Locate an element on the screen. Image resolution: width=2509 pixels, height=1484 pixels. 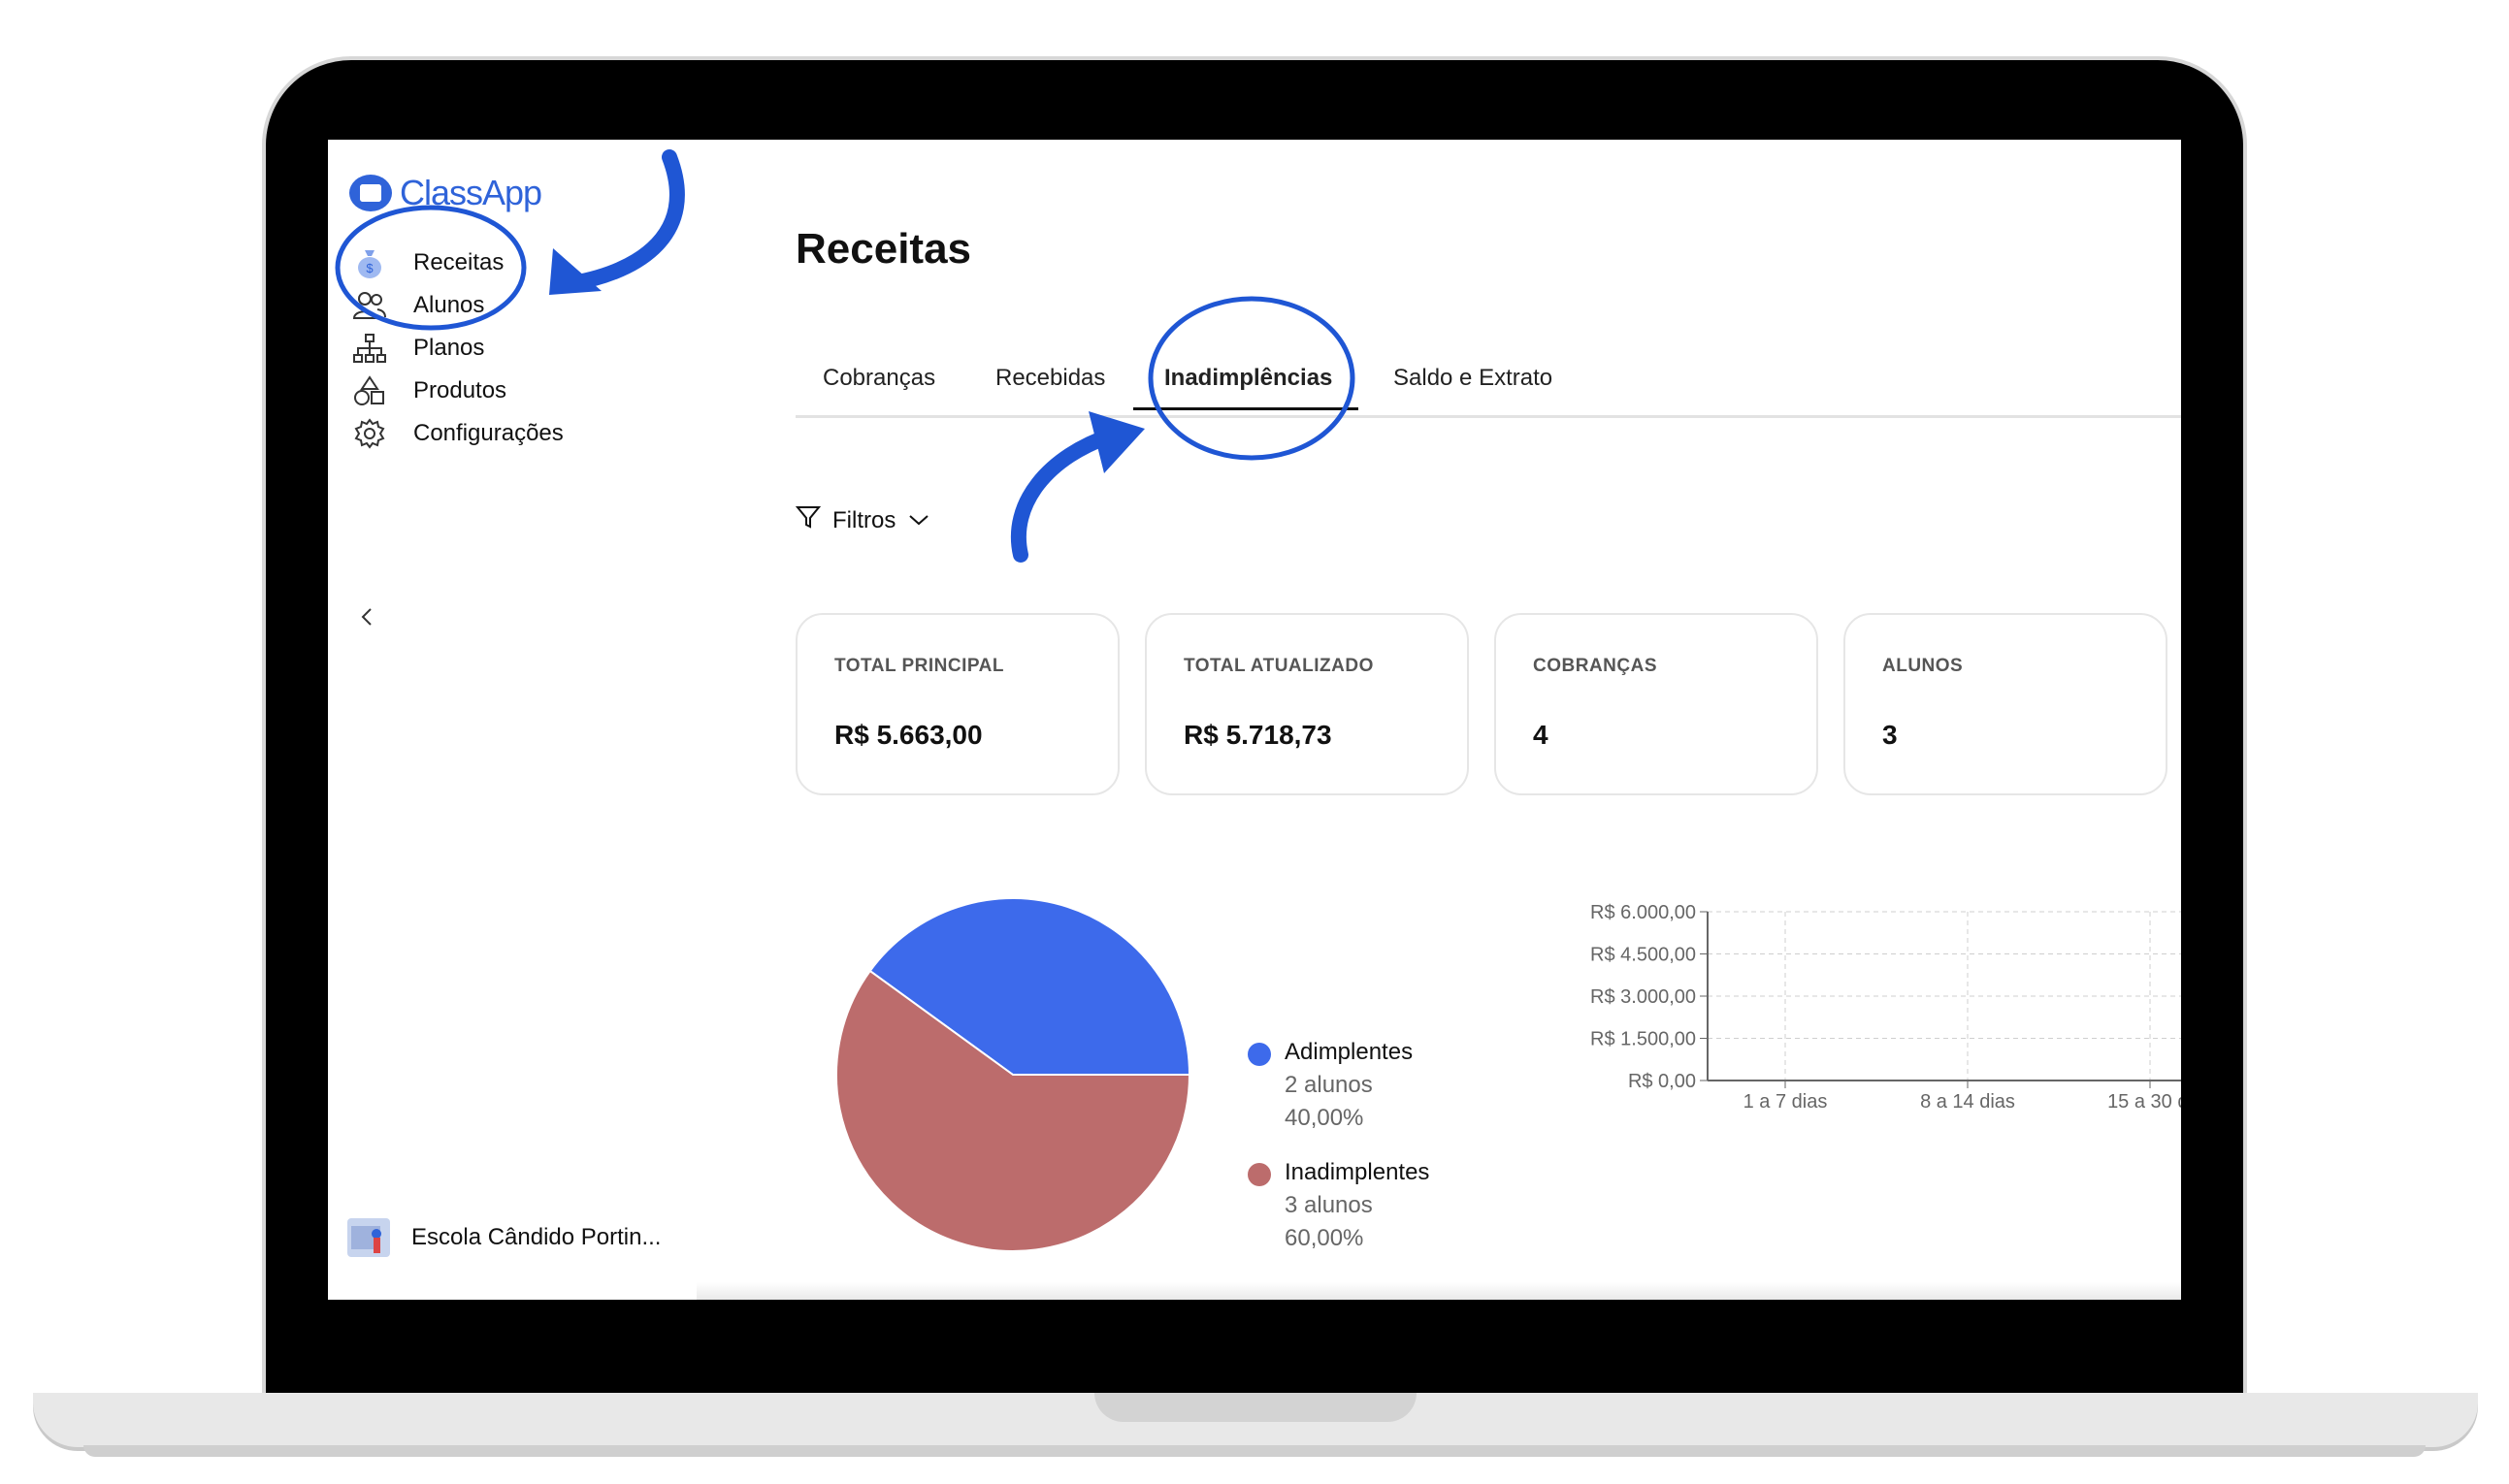
y-tick-label: R$ 3.000,00 is located at coordinates (1643, 997).